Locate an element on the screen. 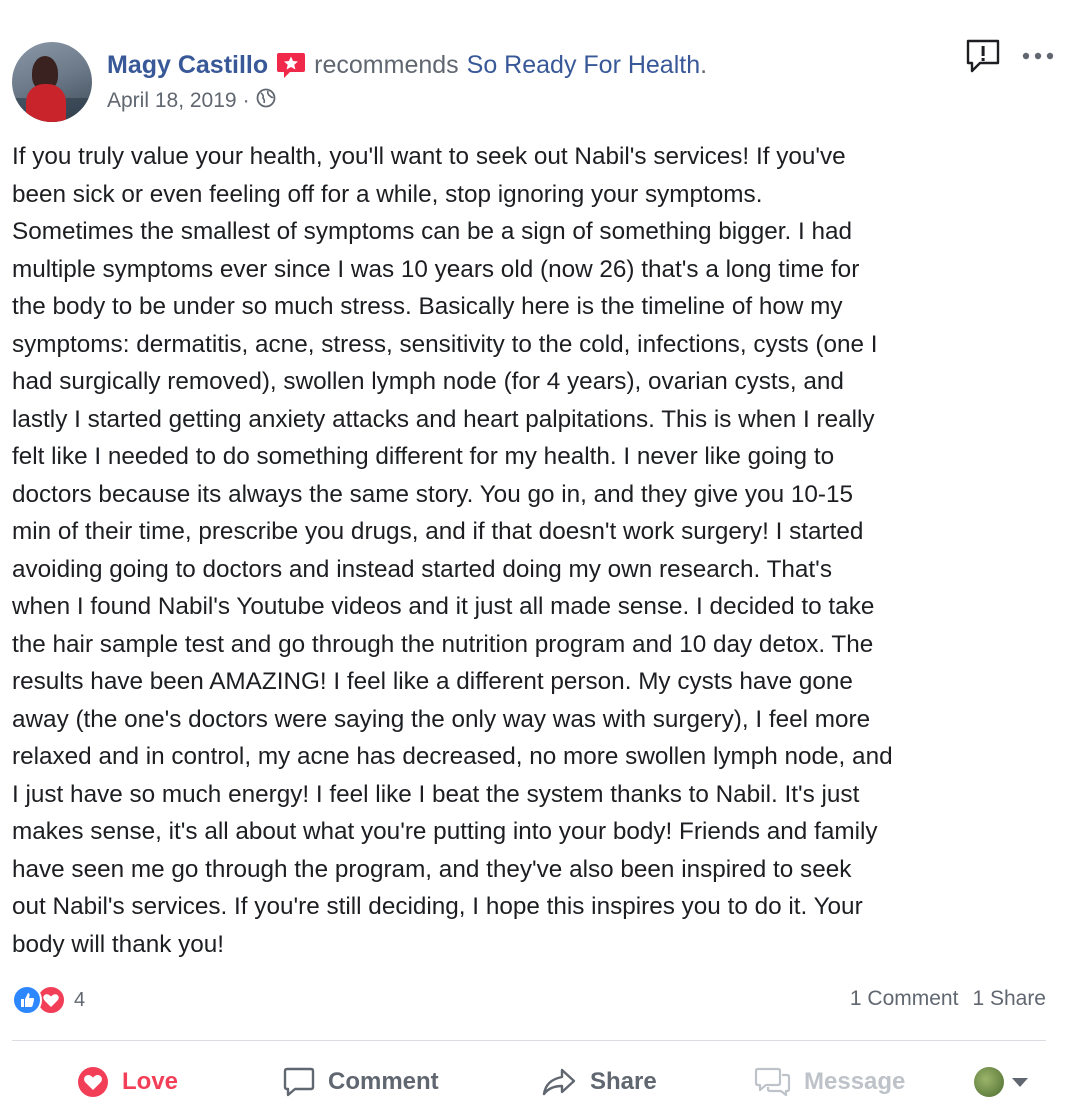  header-period: . is located at coordinates (704, 64).